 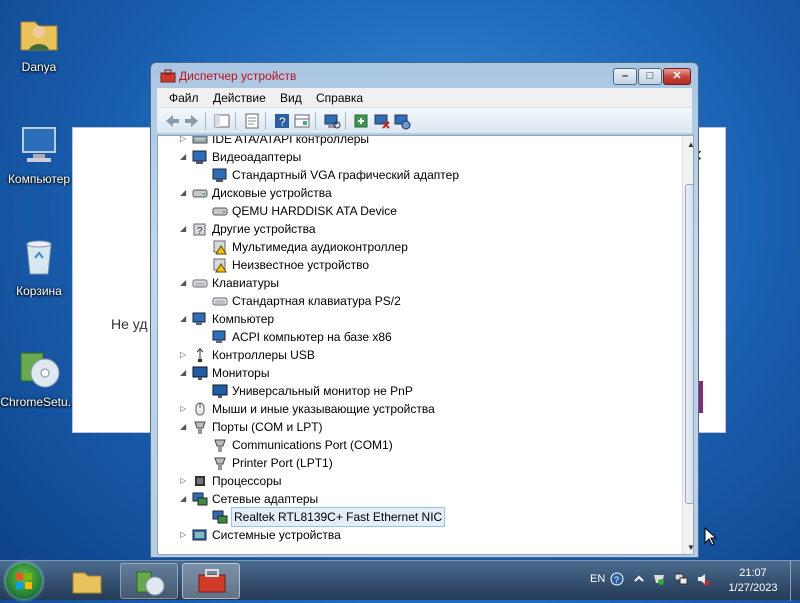 I want to click on uninstall-device-icon, so click(x=402, y=121).